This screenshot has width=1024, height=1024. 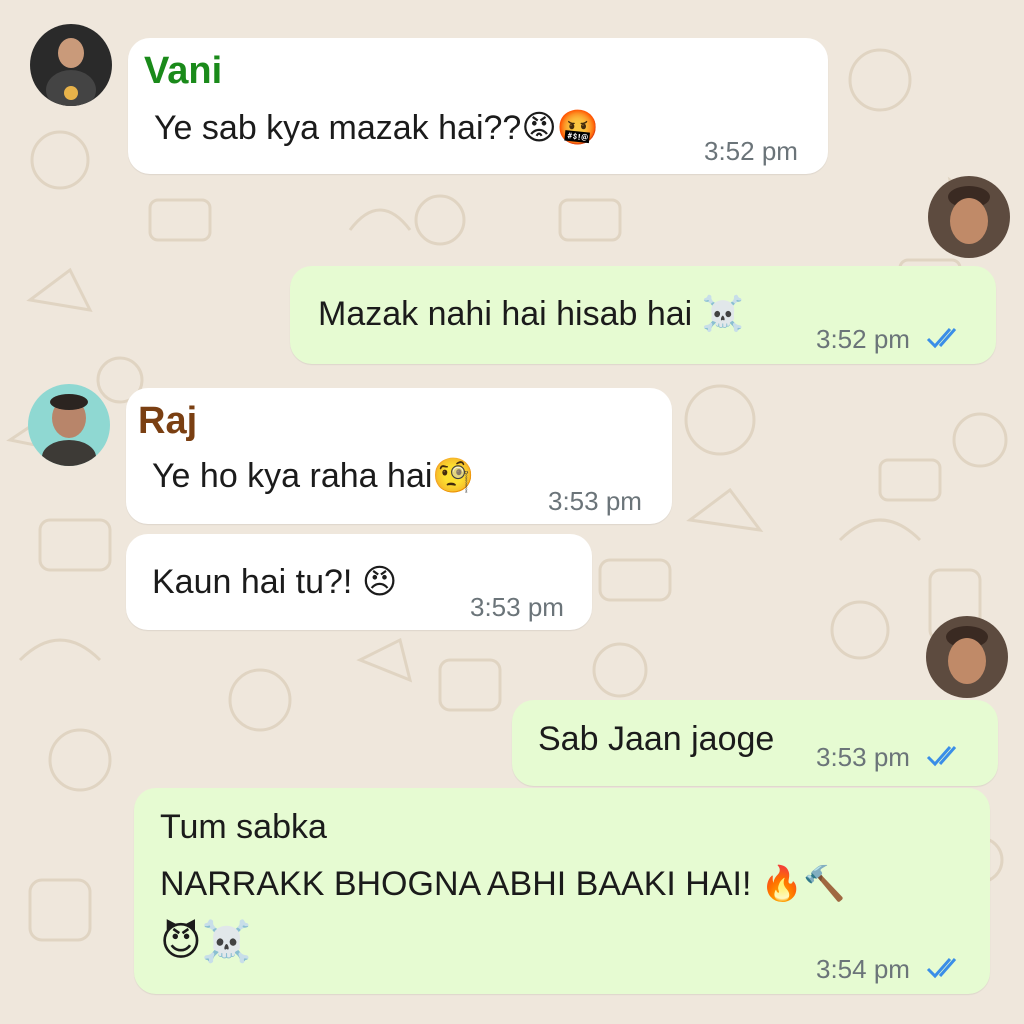 I want to click on message-line: Tum sabka, so click(x=243, y=827).